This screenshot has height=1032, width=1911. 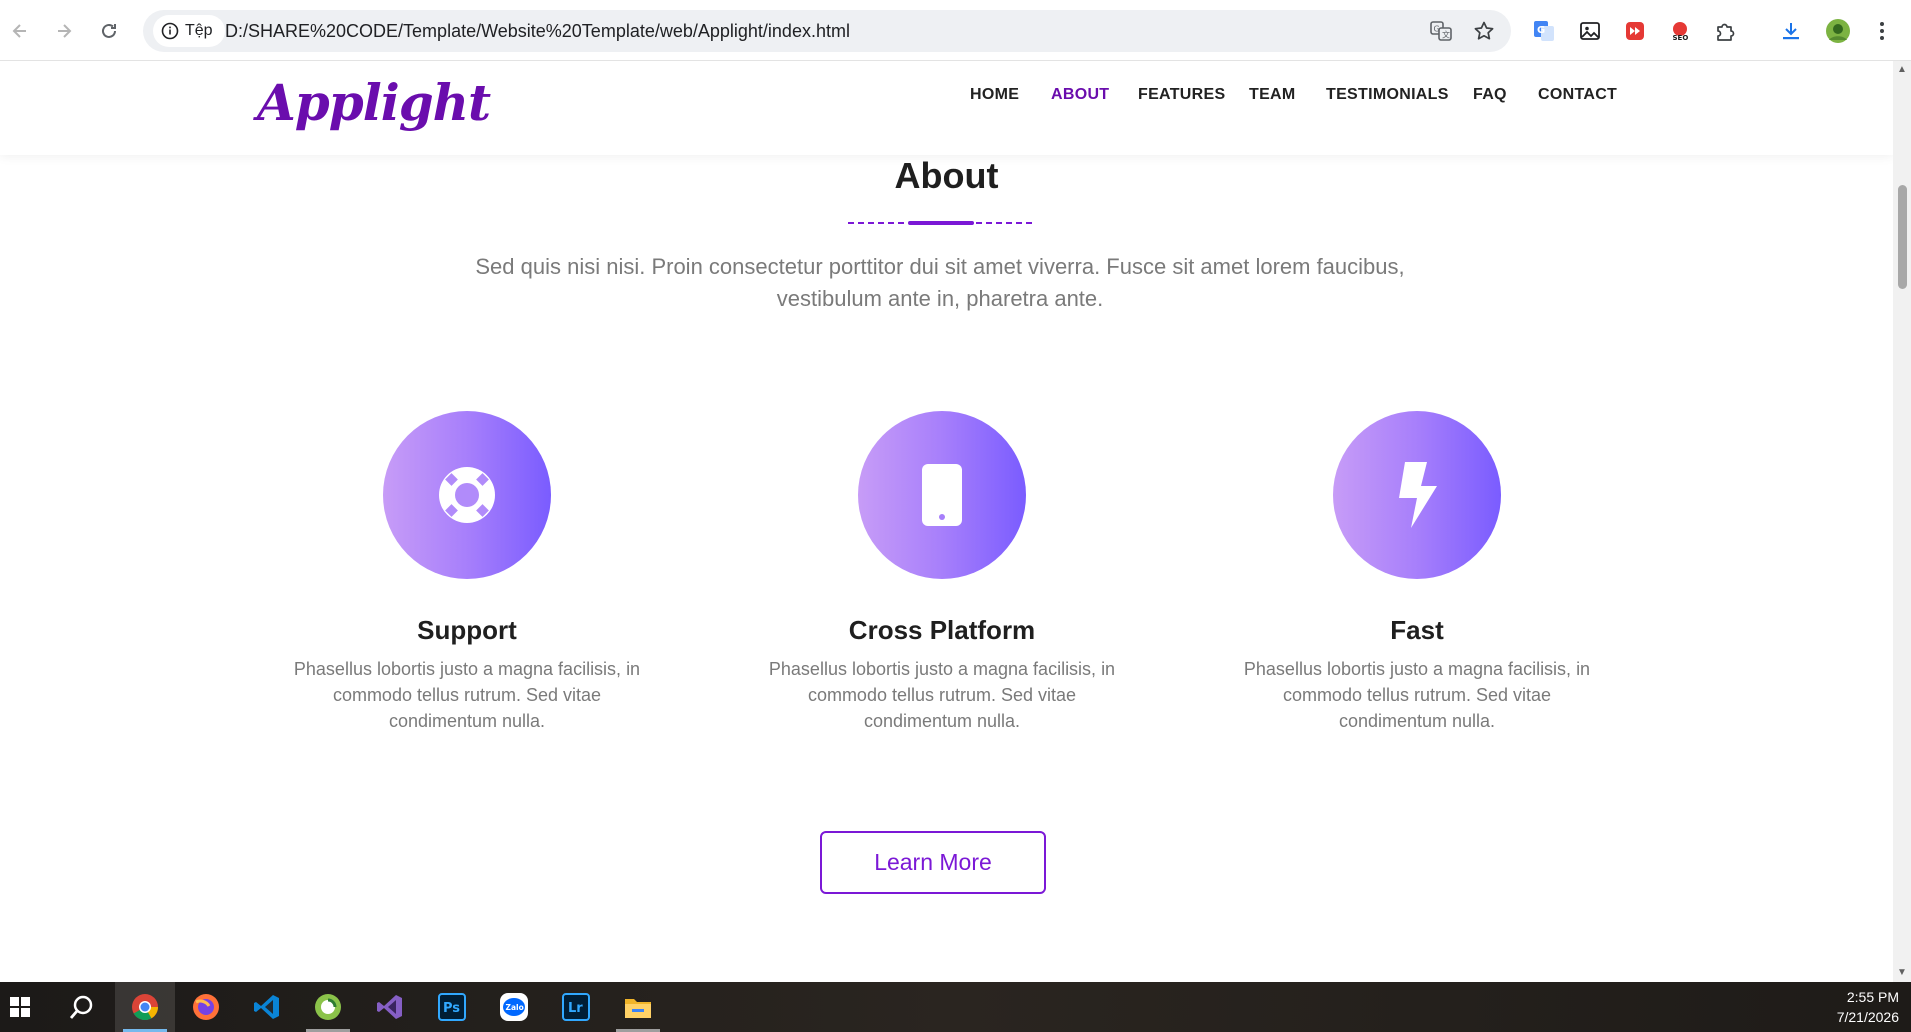 I want to click on photoshop-icon: Ps, so click(x=452, y=1007).